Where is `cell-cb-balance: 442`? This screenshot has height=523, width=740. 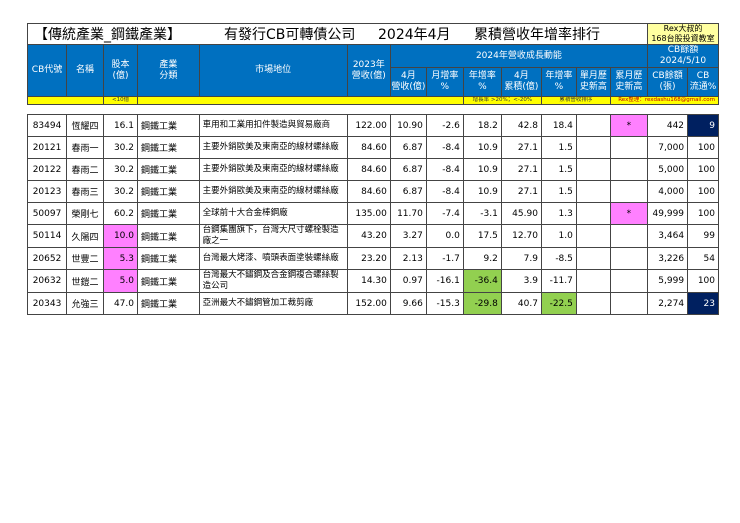 cell-cb-balance: 442 is located at coordinates (667, 125).